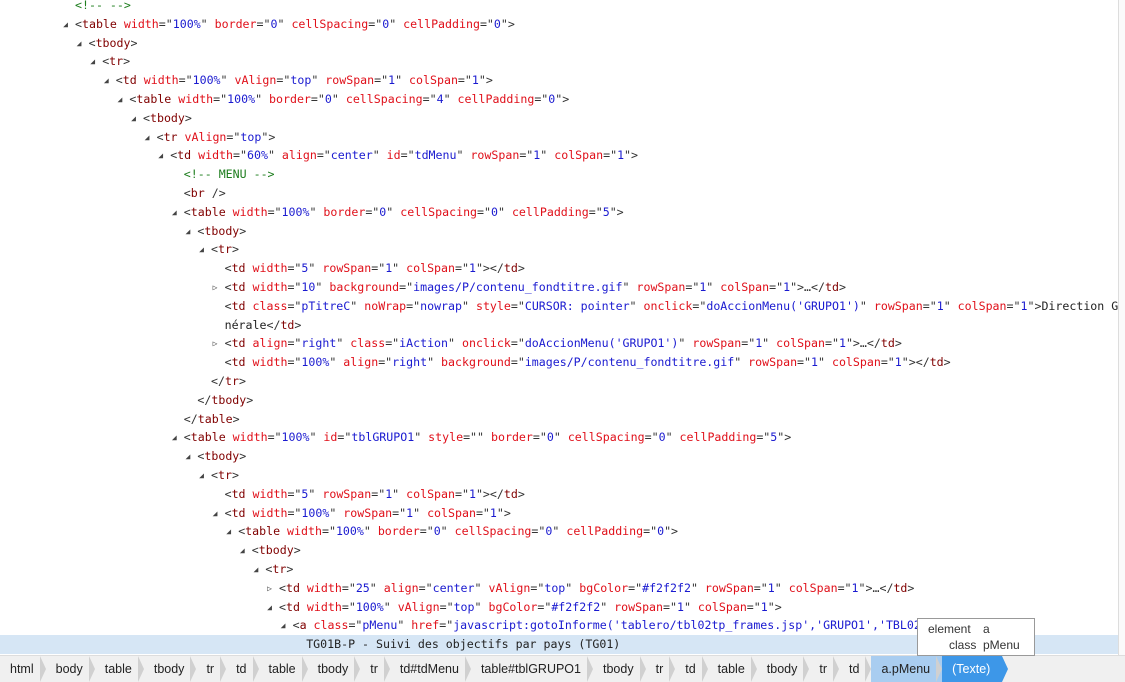 The width and height of the screenshot is (1125, 682). What do you see at coordinates (532, 669) in the screenshot?
I see `breadcrumb-item: table#tblGRUPO1` at bounding box center [532, 669].